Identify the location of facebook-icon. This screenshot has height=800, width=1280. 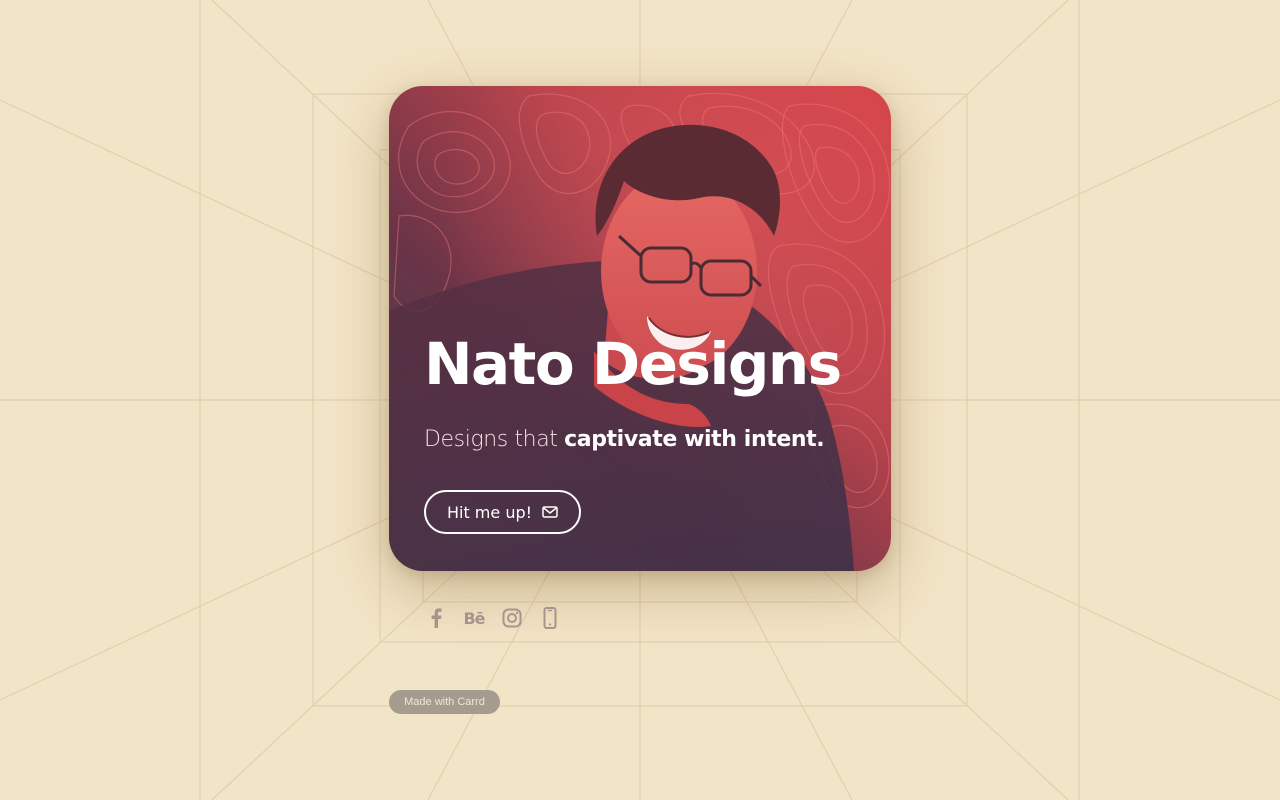
(436, 618).